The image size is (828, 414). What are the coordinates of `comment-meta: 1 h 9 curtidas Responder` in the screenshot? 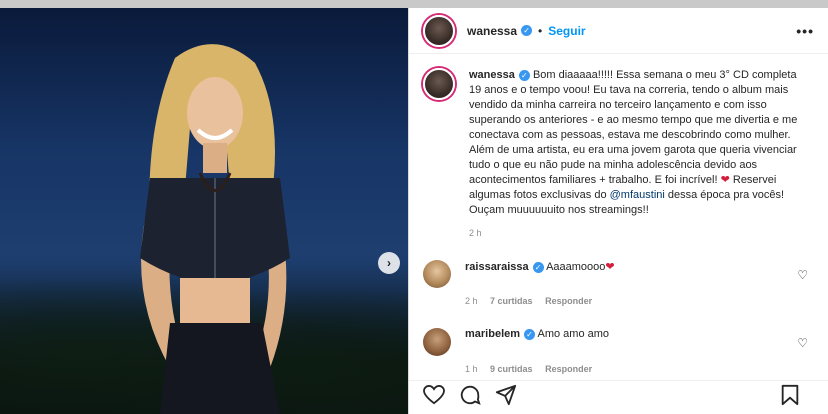 It's located at (639, 369).